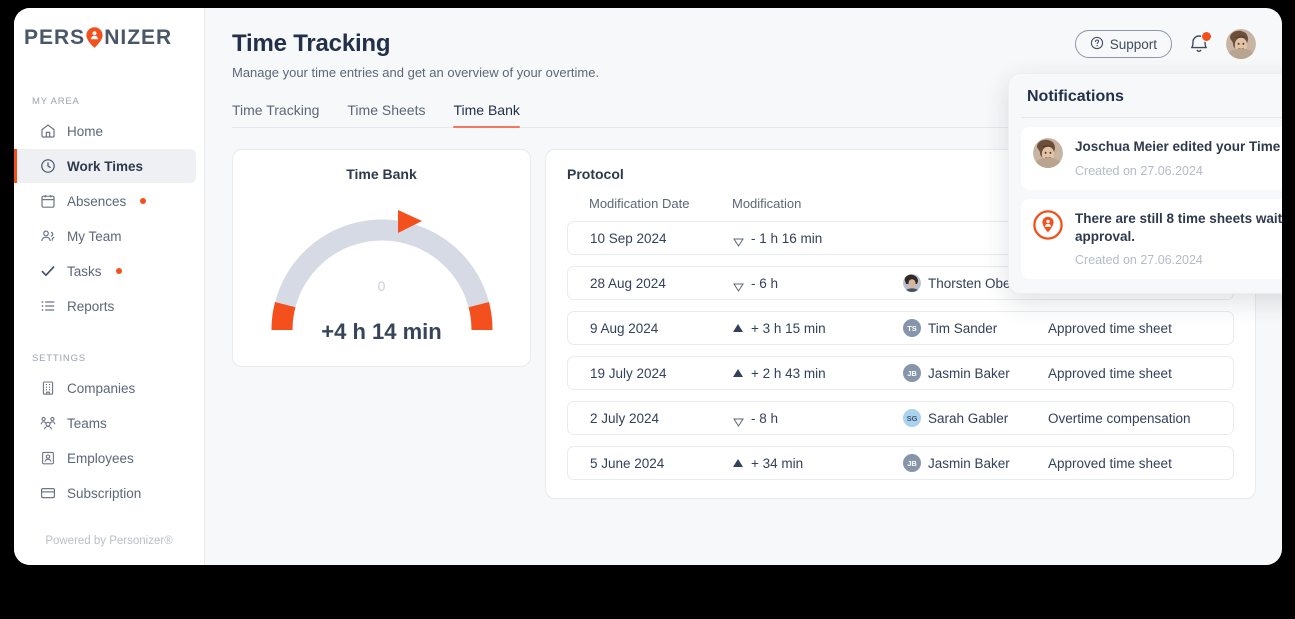 Image resolution: width=1295 pixels, height=619 pixels. What do you see at coordinates (100, 458) in the screenshot?
I see `sidebar-item-label: Employees` at bounding box center [100, 458].